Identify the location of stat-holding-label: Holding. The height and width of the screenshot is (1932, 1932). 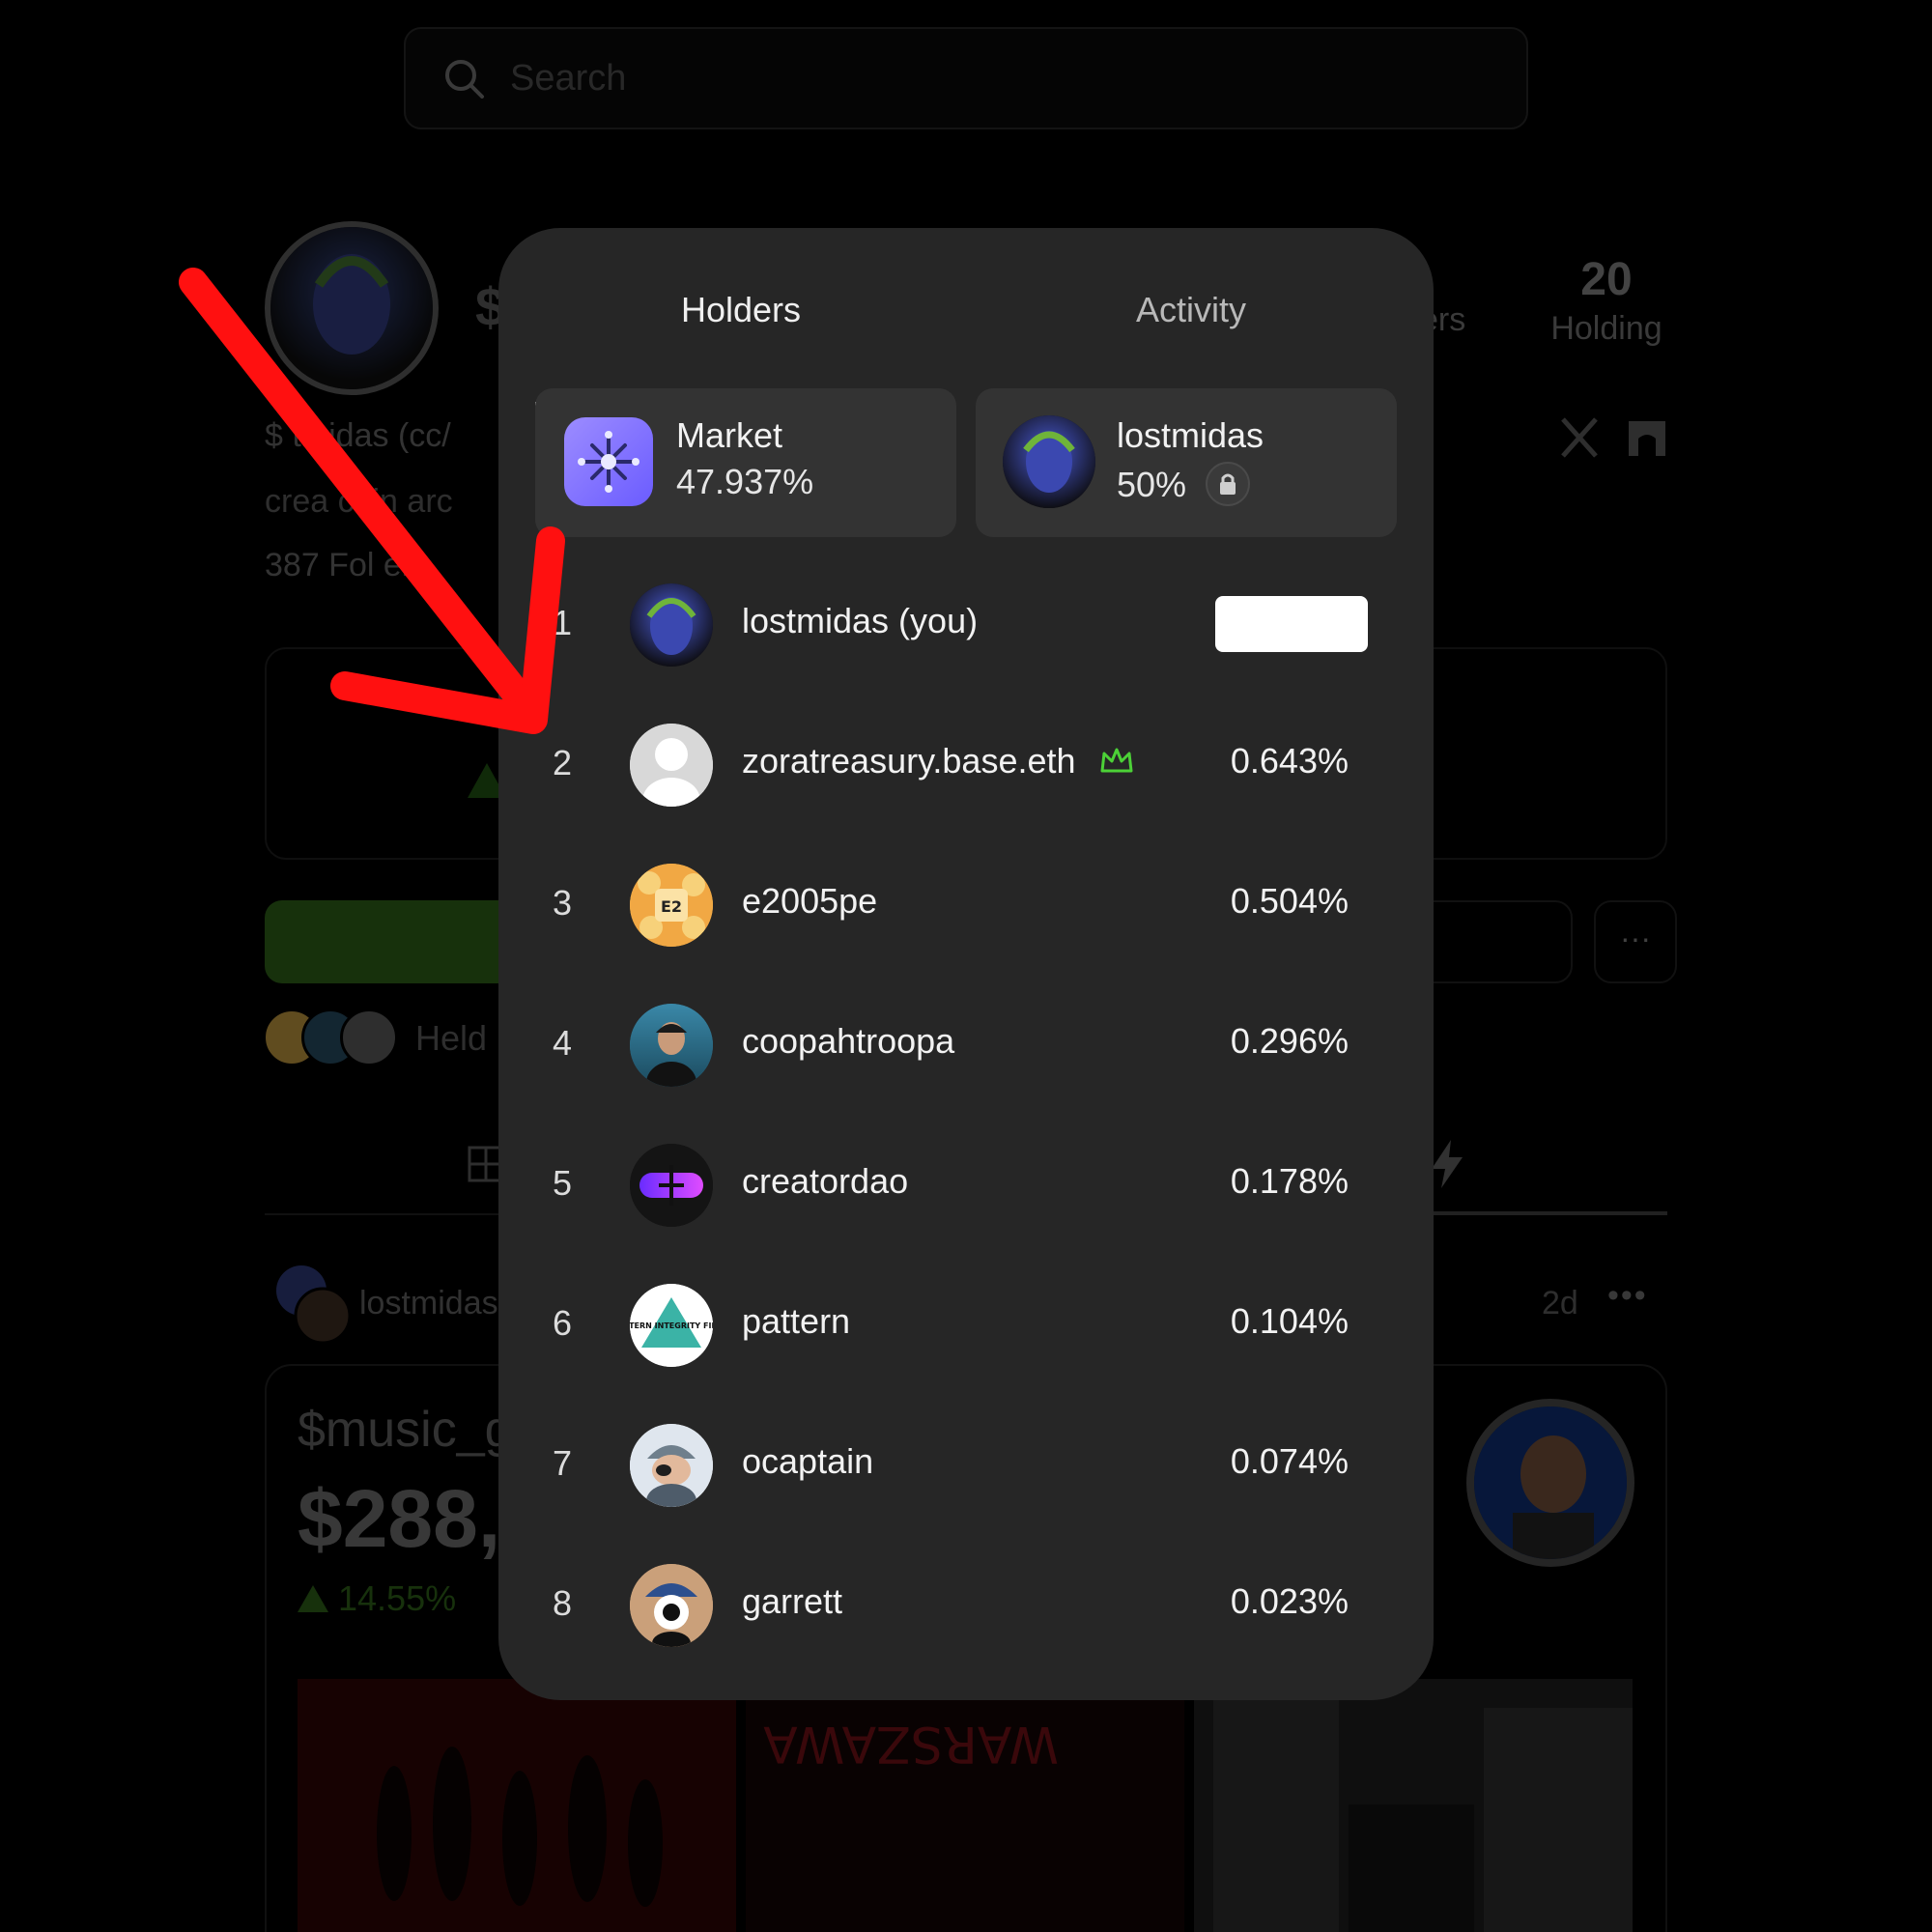
(1606, 328).